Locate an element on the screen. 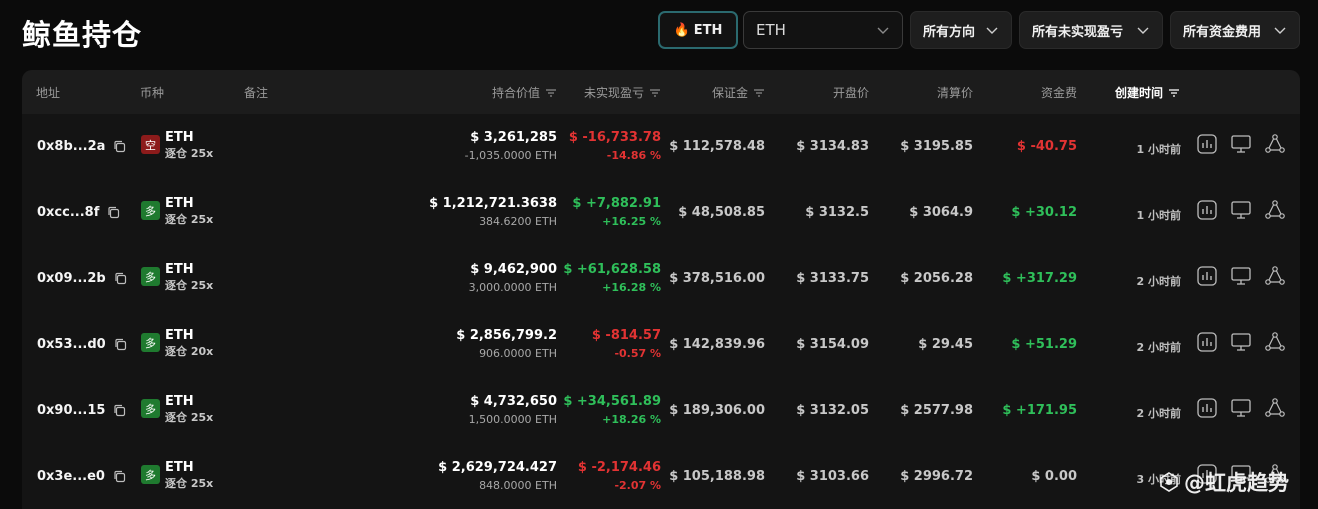 This screenshot has width=1318, height=509. address-cell: 0xcc...8f is located at coordinates (78, 212).